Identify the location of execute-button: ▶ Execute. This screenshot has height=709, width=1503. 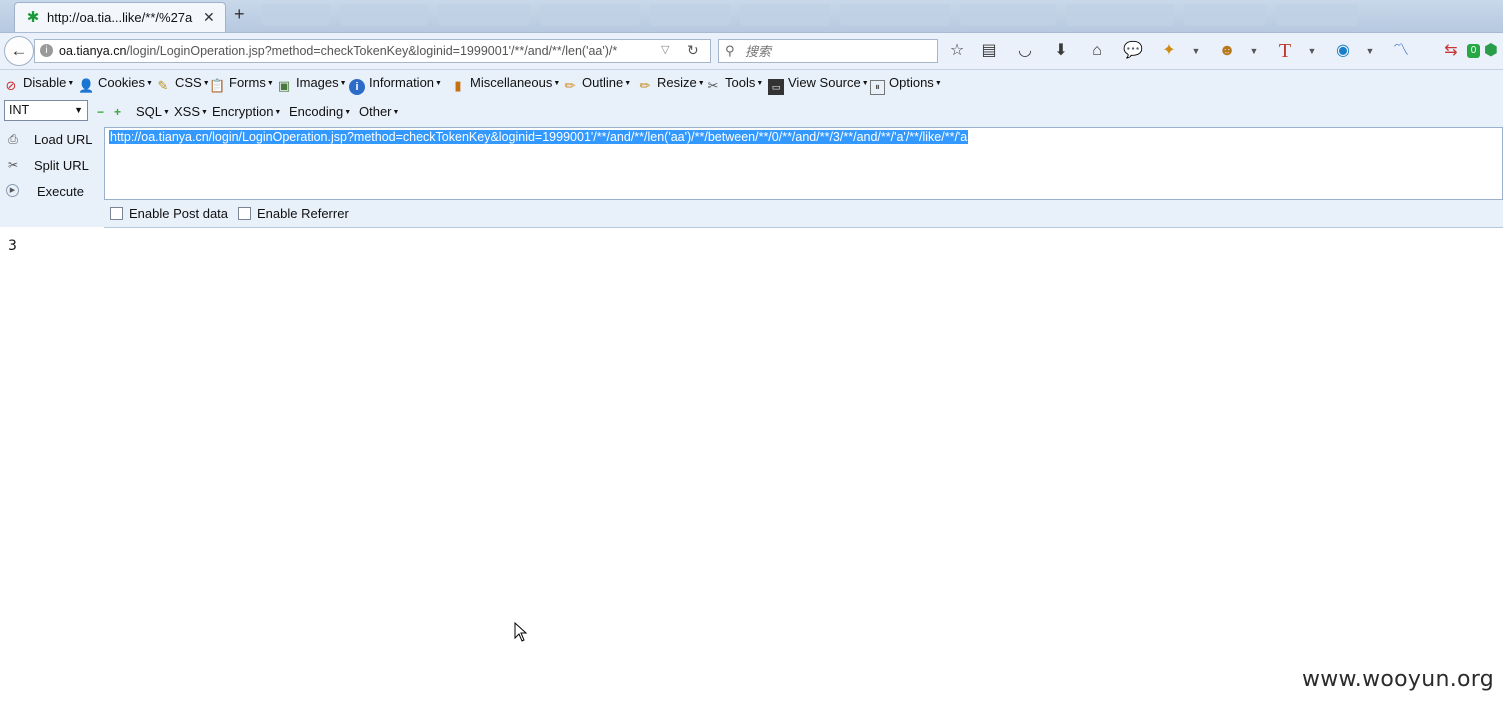
(52, 191).